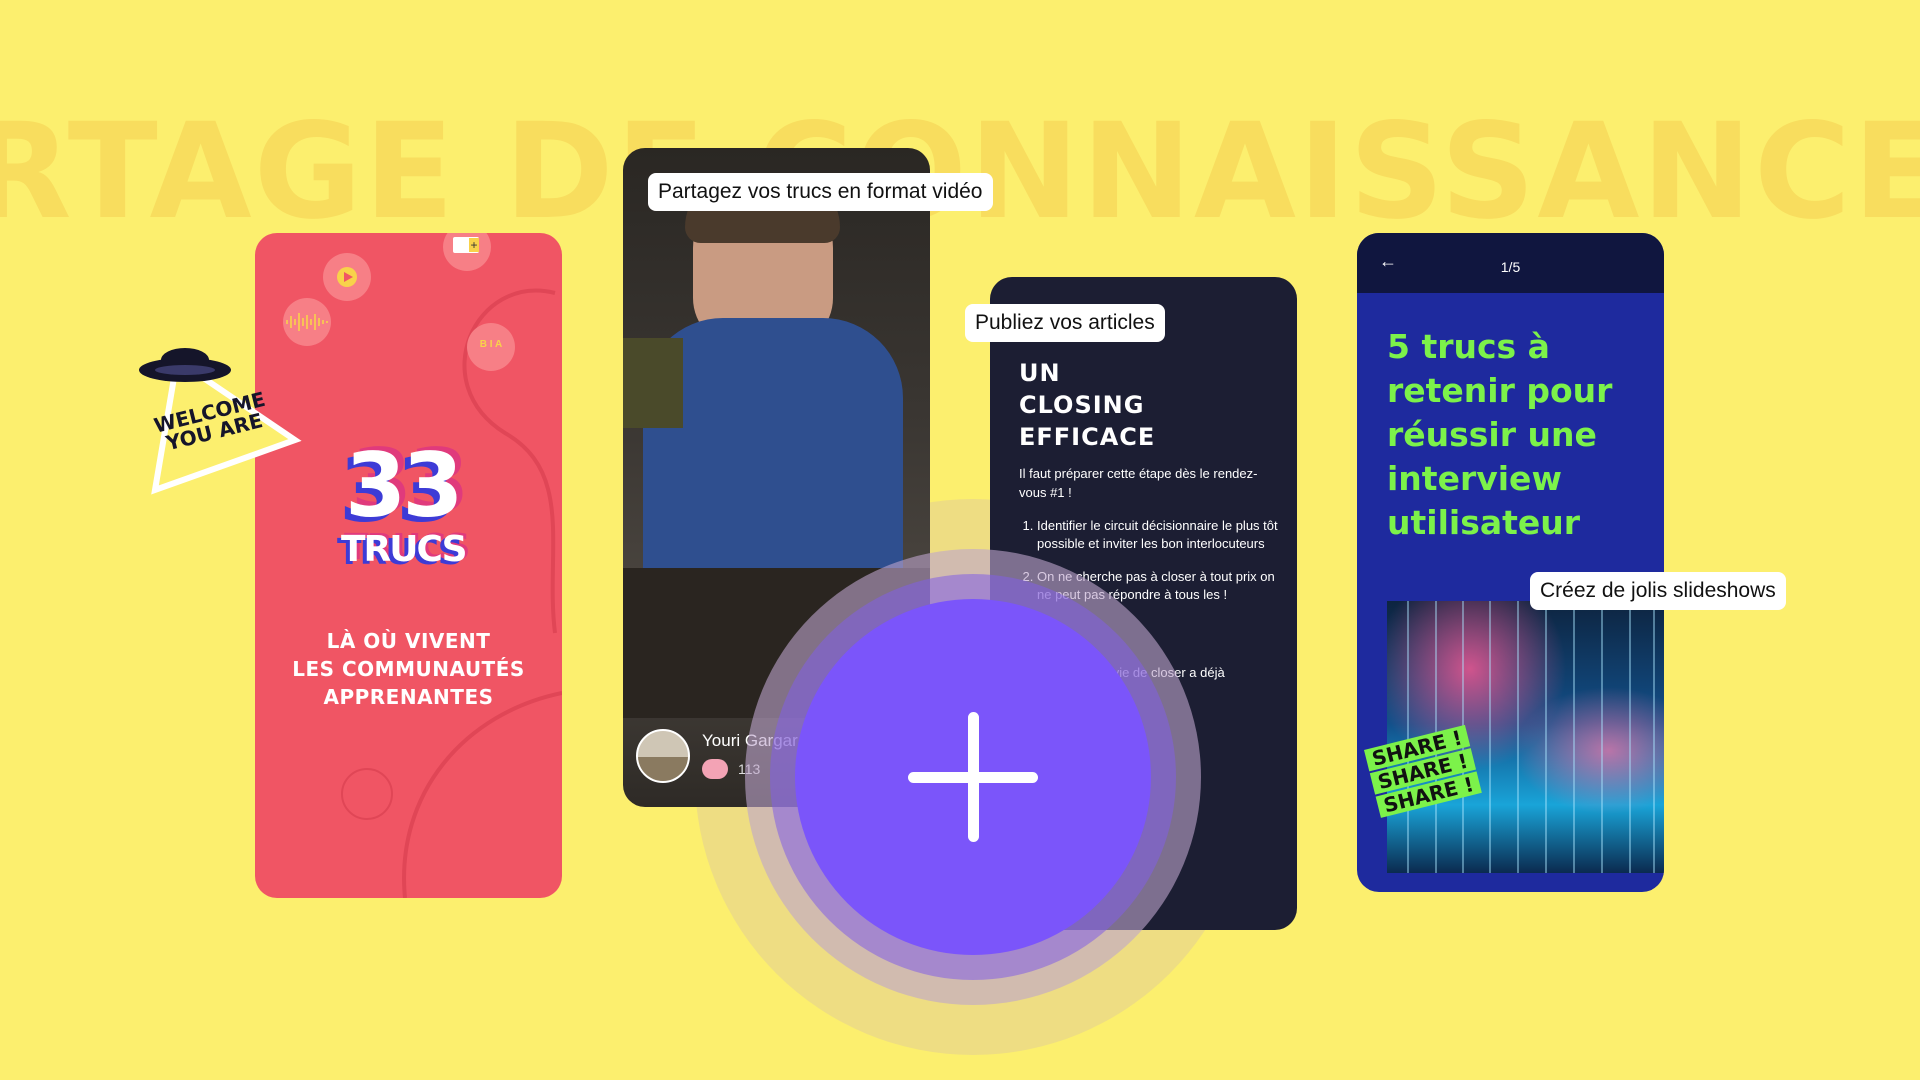 This screenshot has width=1920, height=1080. Describe the element at coordinates (408, 669) in the screenshot. I see `community-slogan: LÀ OÙ VIVENT LES COMMUNAUTÉS APPRENANTES` at that location.